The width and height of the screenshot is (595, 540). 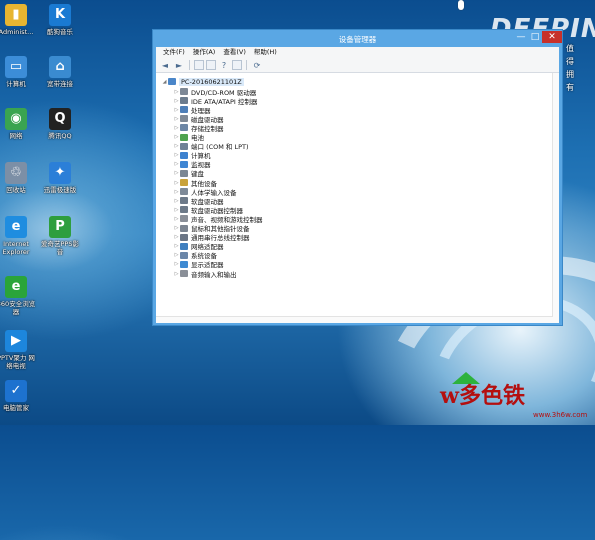 I want to click on tree-root: ◢ PC-20160621101Z, so click(x=202, y=81).